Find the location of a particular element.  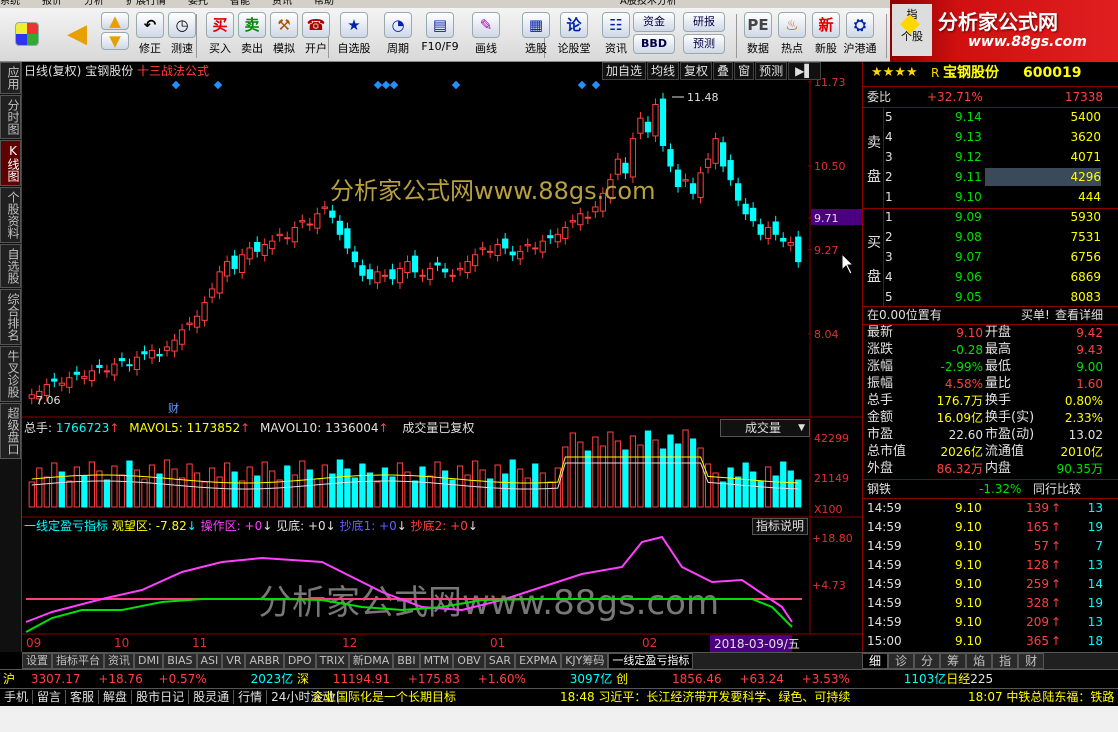

indicator-tab: DPO is located at coordinates (299, 661).